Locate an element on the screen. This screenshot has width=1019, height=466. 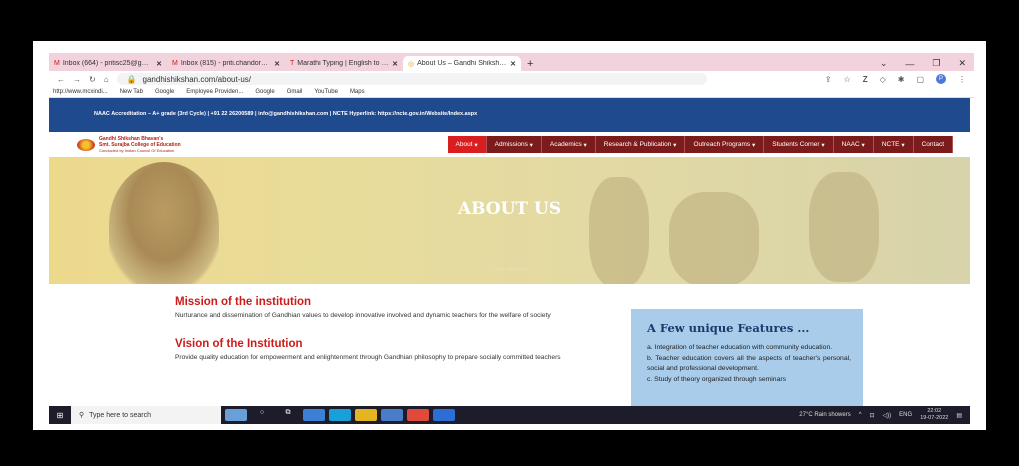
bookmark: Maps is located at coordinates (357, 92).